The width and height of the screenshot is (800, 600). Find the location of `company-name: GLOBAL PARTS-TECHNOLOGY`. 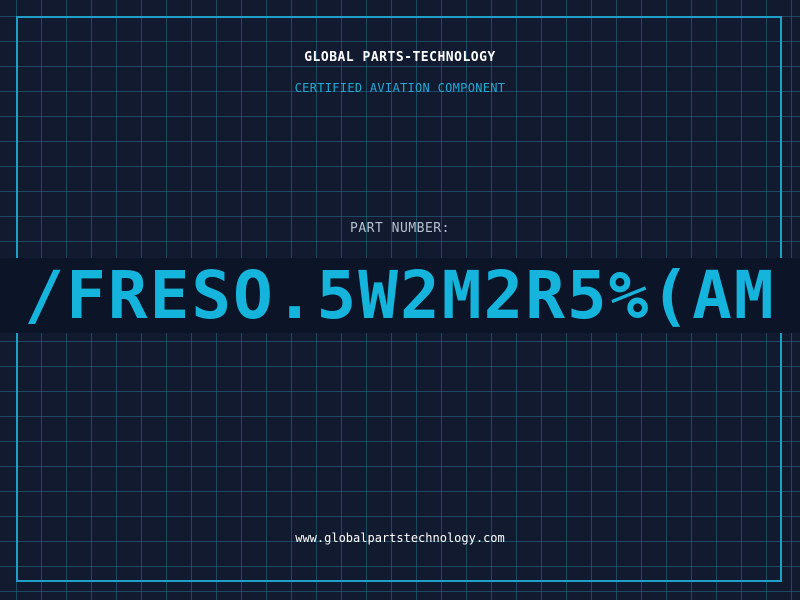

company-name: GLOBAL PARTS-TECHNOLOGY is located at coordinates (400, 57).